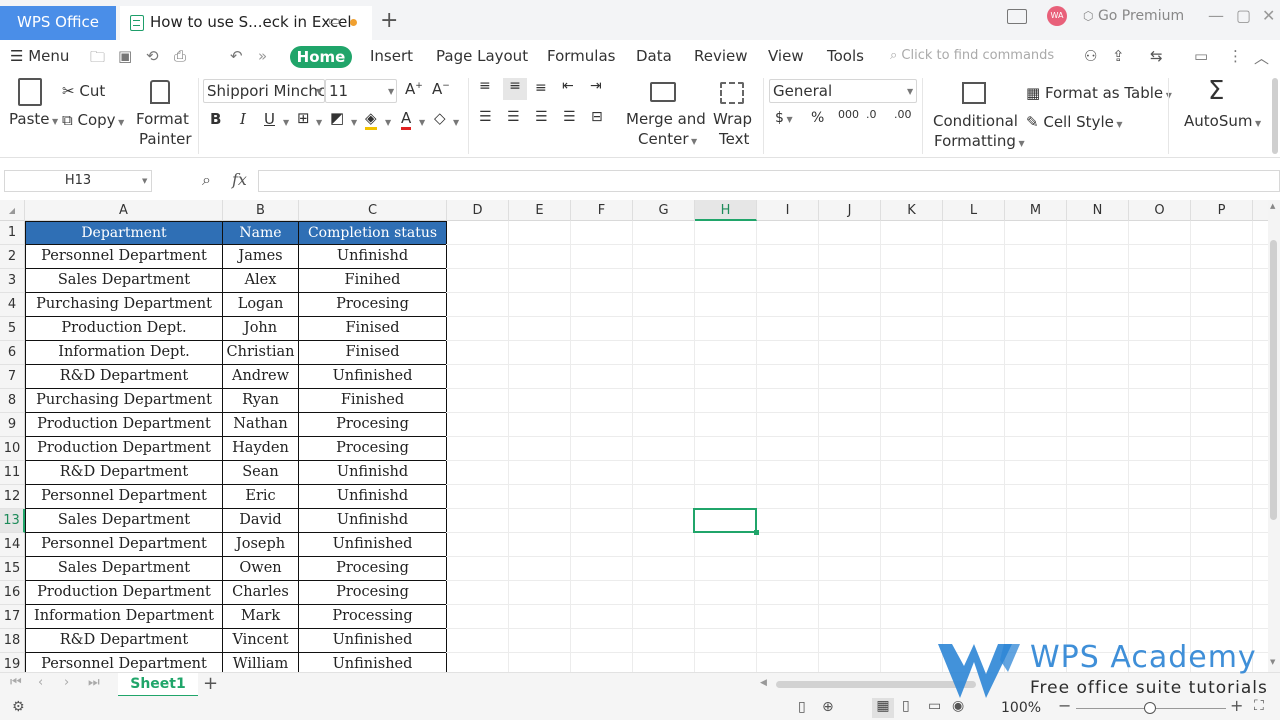  What do you see at coordinates (39, 56) in the screenshot?
I see `menu-button: ☰ Menu` at bounding box center [39, 56].